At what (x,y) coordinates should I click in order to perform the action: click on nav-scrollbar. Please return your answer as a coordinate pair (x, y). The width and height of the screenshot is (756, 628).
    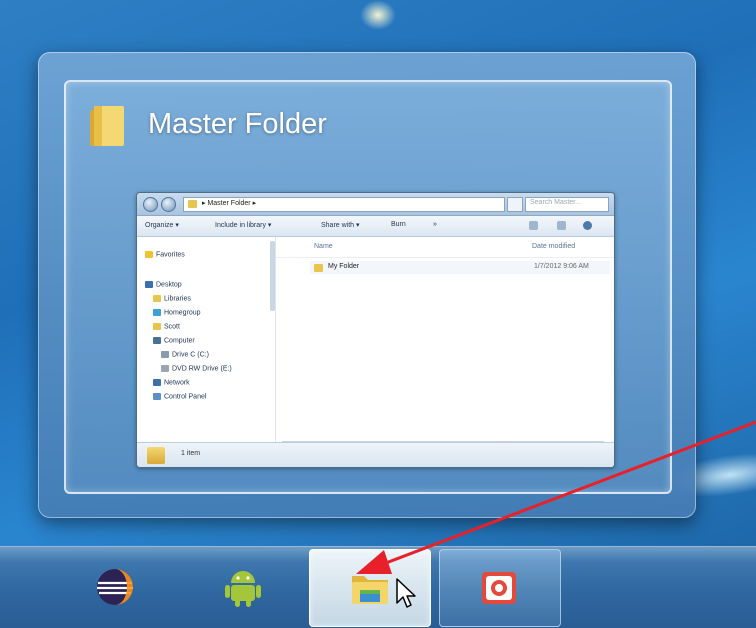
    Looking at the image, I should click on (272, 276).